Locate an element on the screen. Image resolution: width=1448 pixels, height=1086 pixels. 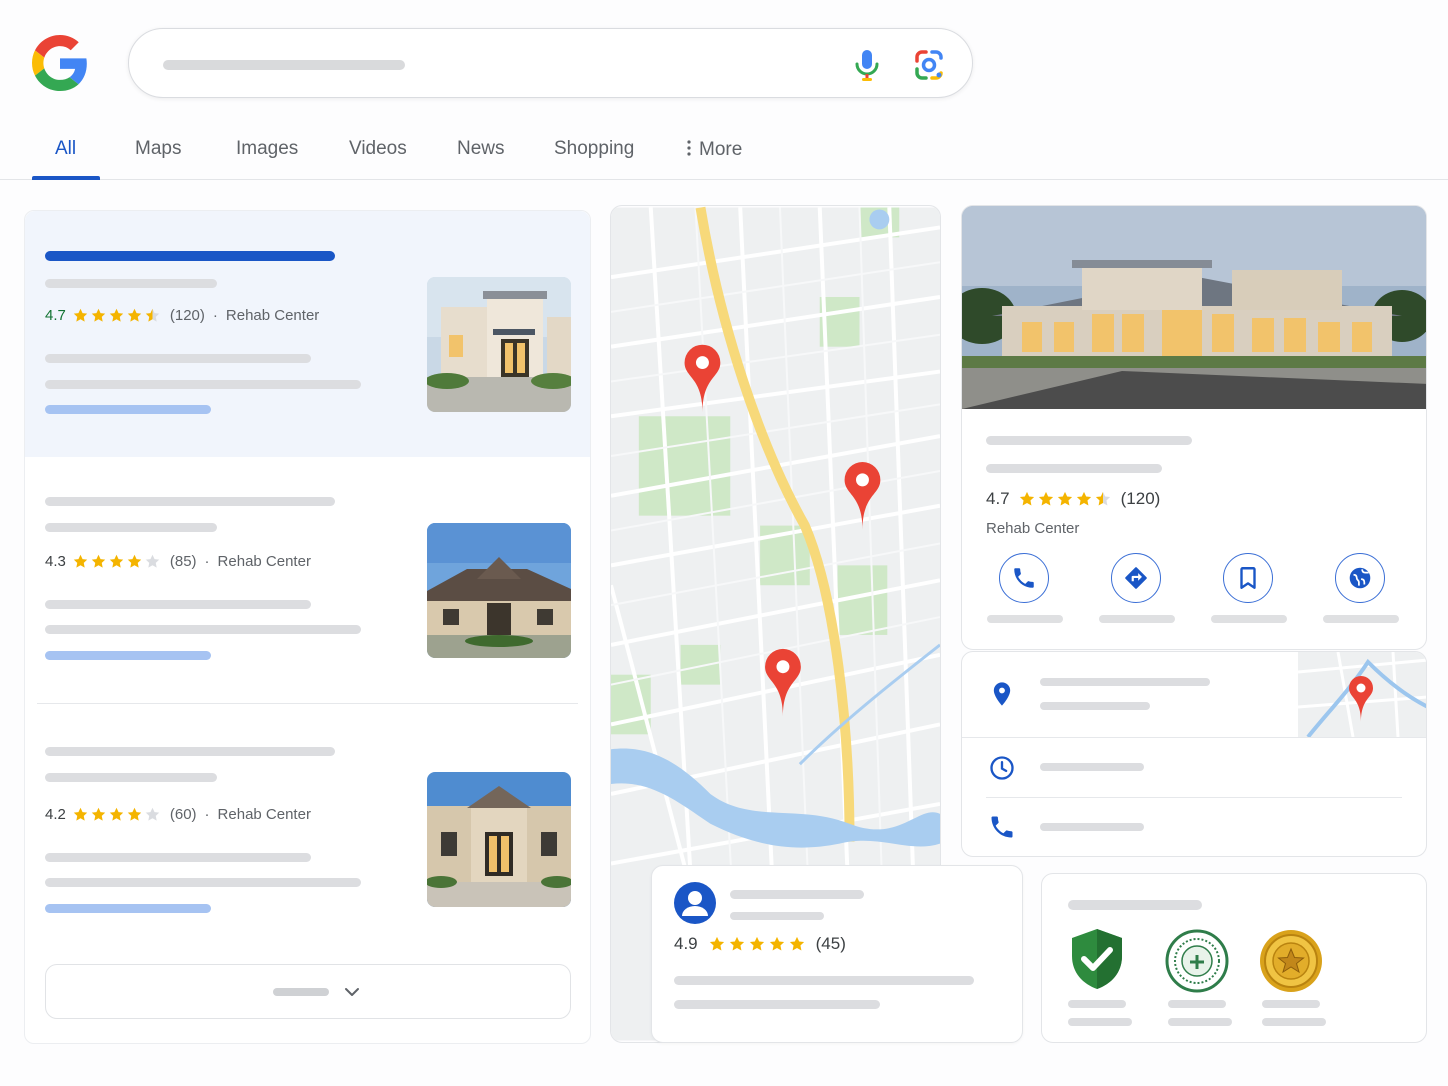
review-card: 4.9 (45) is located at coordinates (837, 954).